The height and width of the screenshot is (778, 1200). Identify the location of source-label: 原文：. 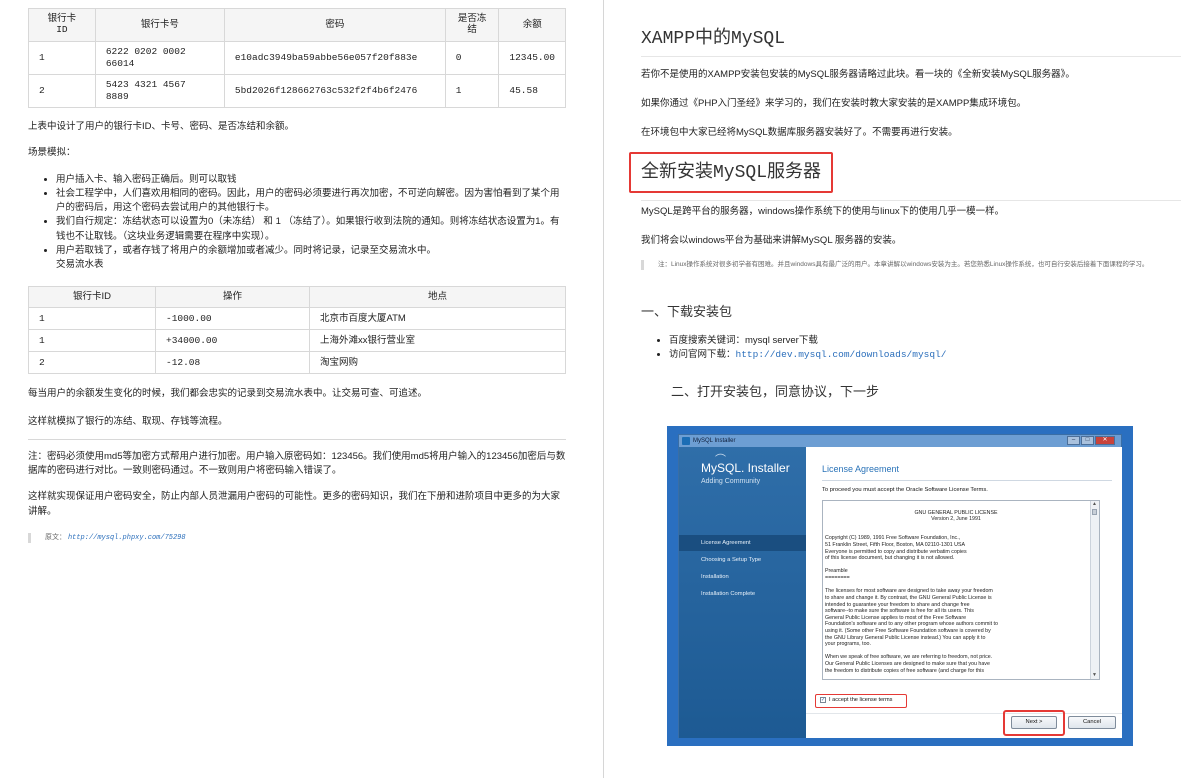
(55, 537).